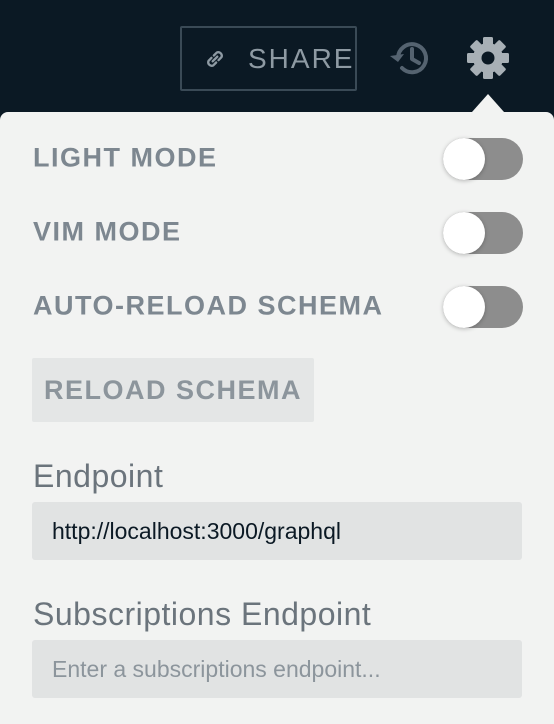 The height and width of the screenshot is (724, 554). I want to click on light-mode-label: LIGHT MODE, so click(125, 157).